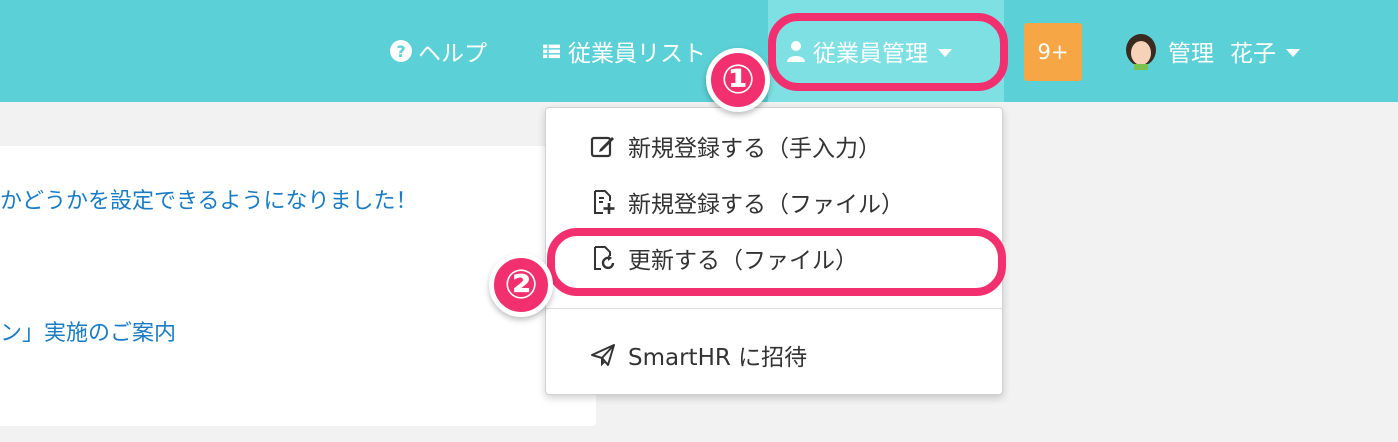  What do you see at coordinates (401, 51) in the screenshot?
I see `question-icon: ?` at bounding box center [401, 51].